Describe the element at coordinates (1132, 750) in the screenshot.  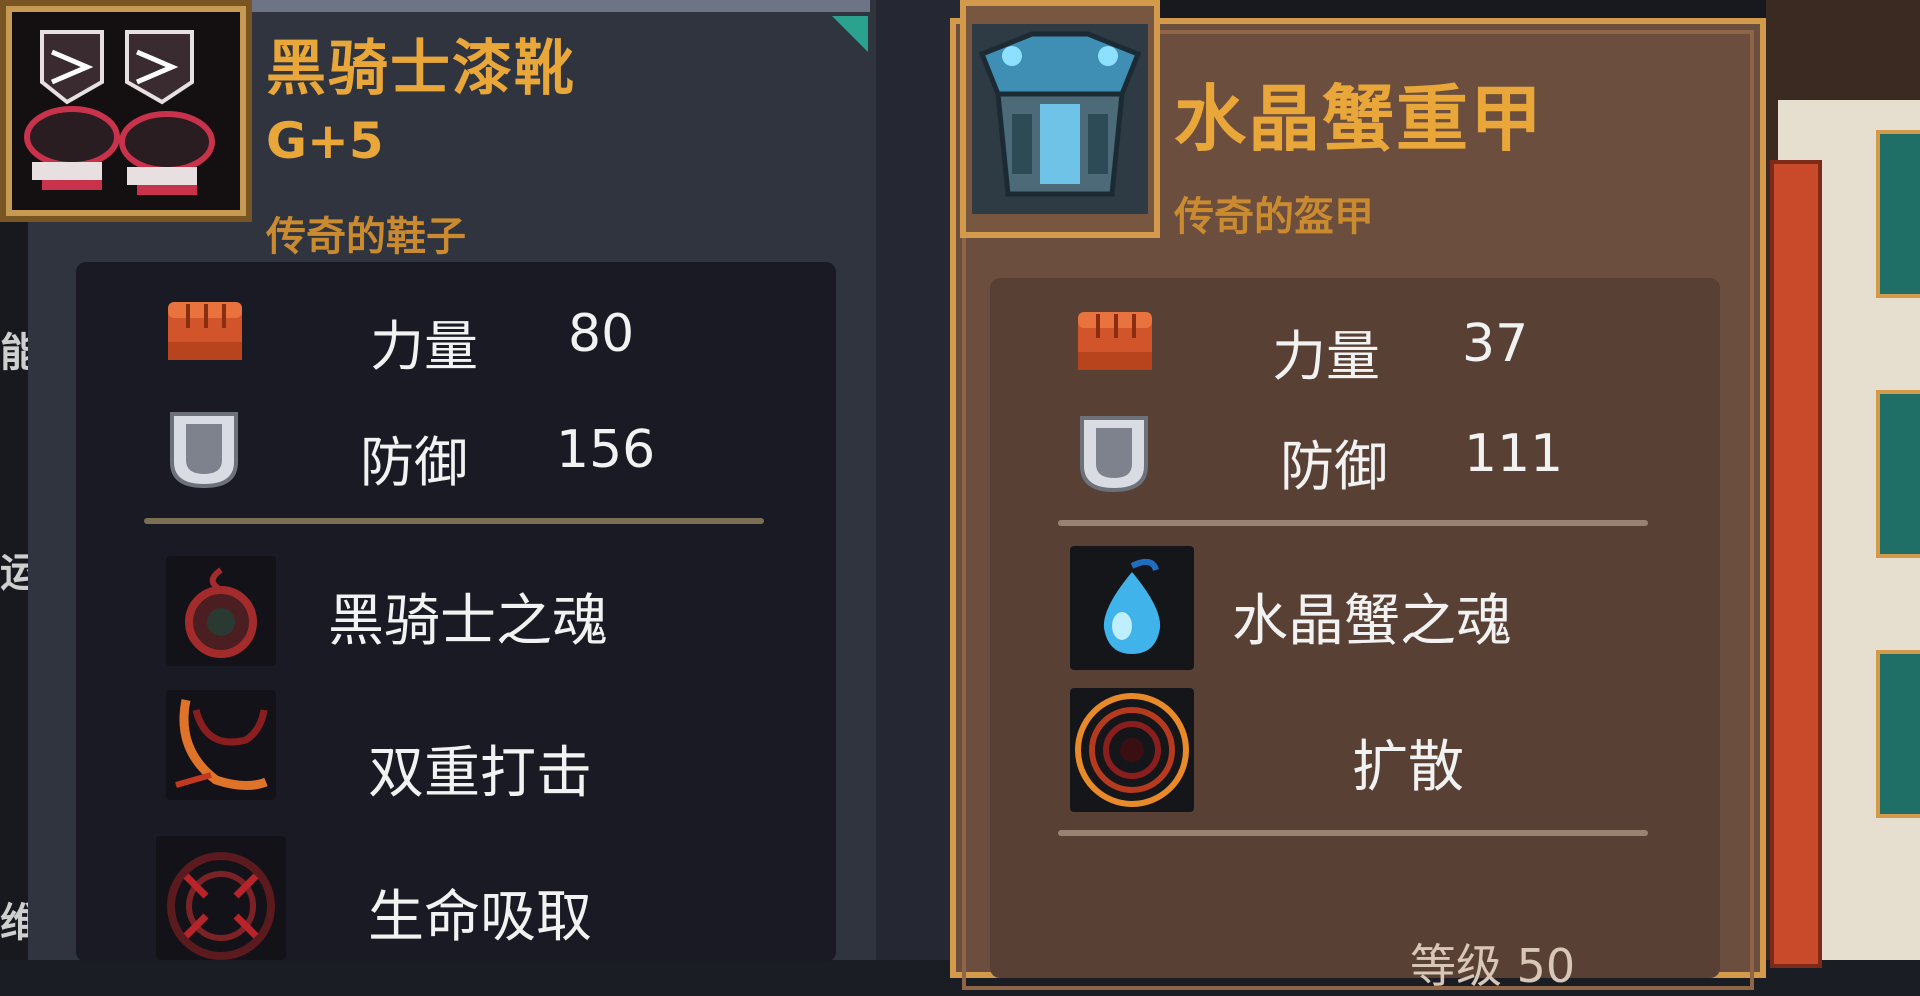
I see `ripple-icon` at that location.